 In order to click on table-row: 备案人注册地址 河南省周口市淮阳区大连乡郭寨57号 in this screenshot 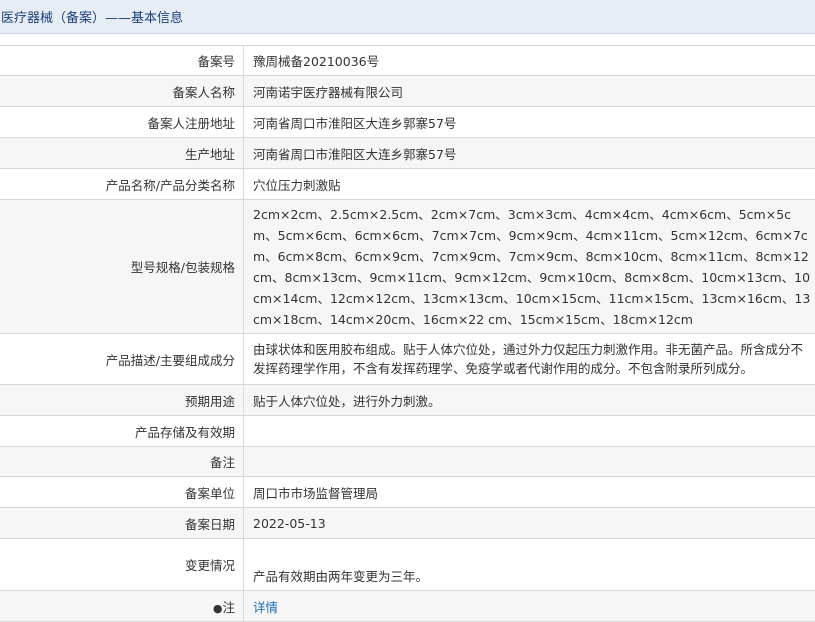, I will do `click(407, 122)`.